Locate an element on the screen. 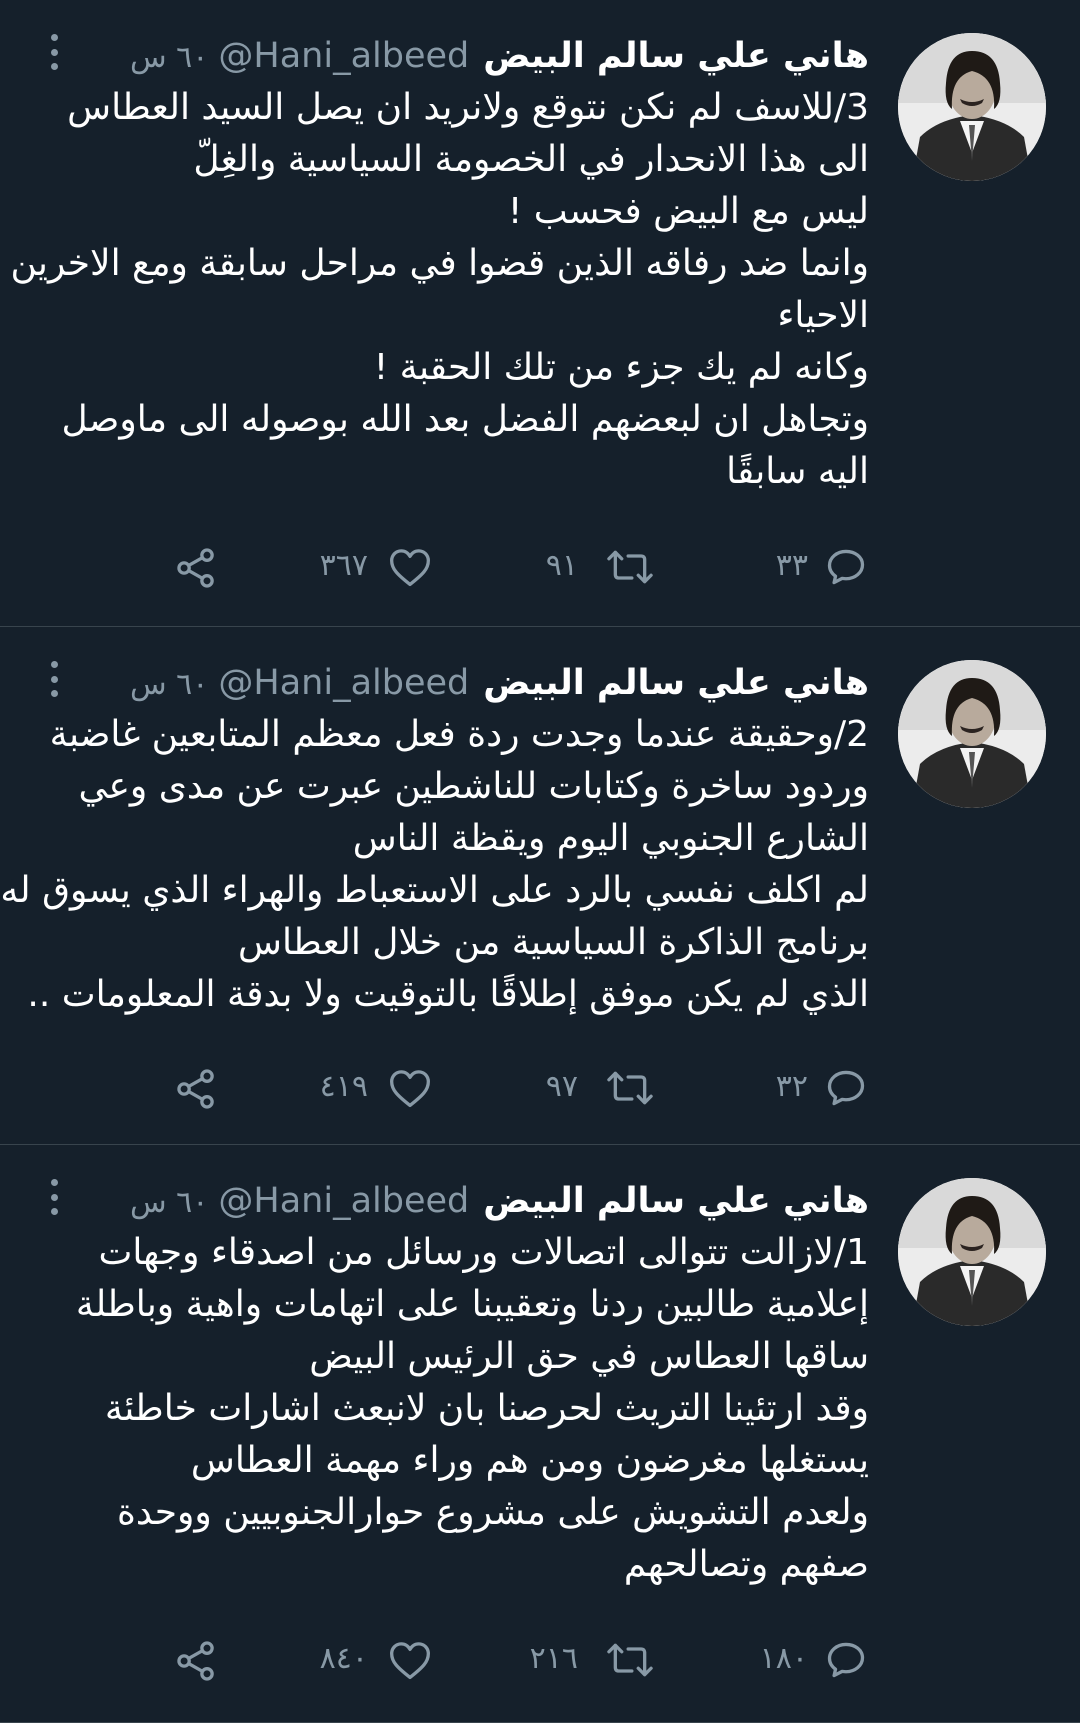 The width and height of the screenshot is (1080, 1723). tweet-text-line: الاحياء is located at coordinates (823, 315).